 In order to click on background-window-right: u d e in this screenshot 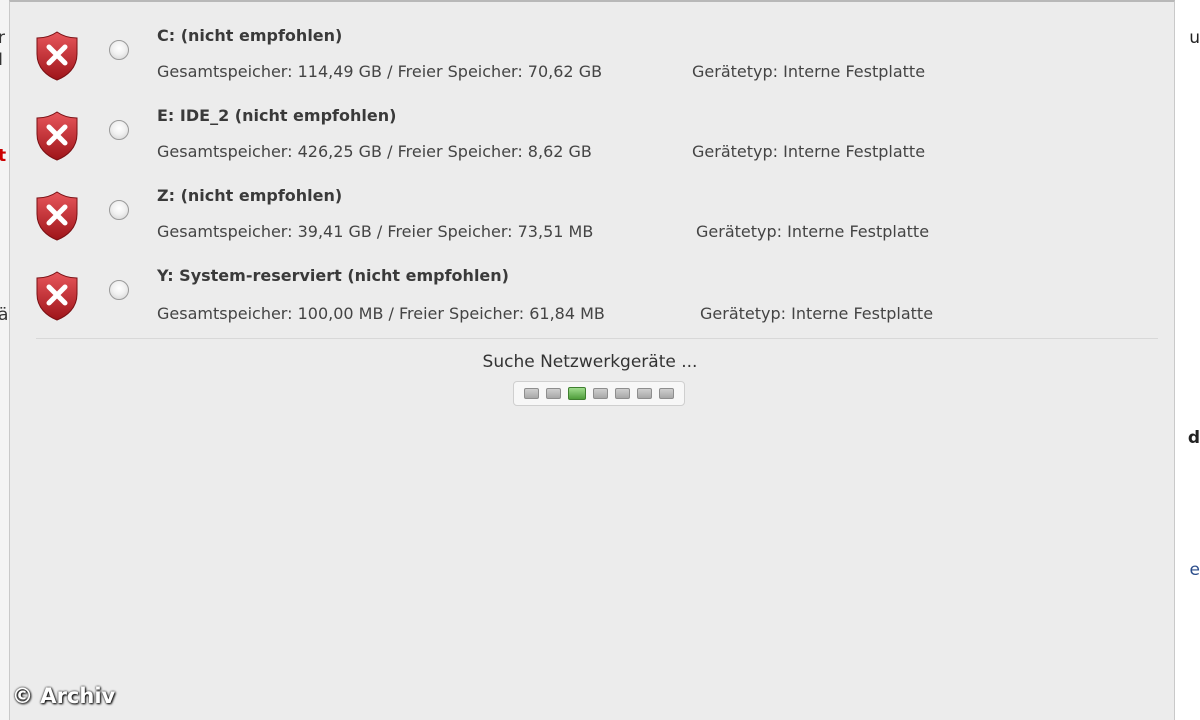, I will do `click(1188, 360)`.